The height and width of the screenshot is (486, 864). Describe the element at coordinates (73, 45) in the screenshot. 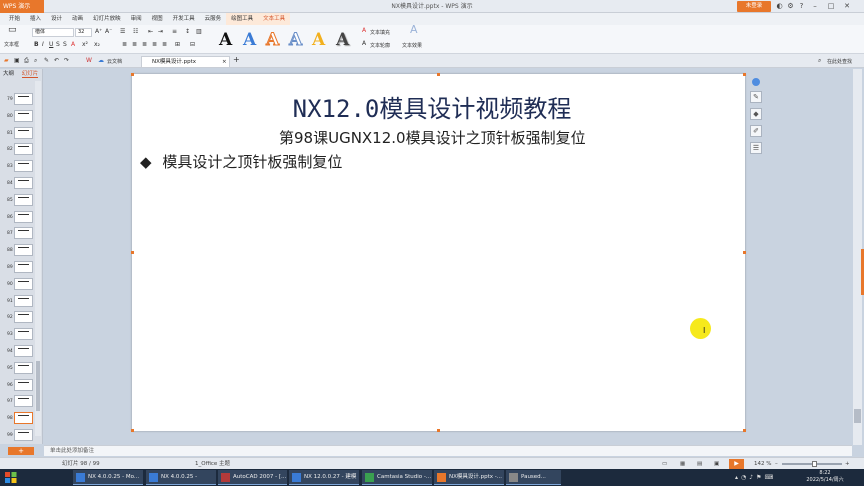

I see `font-color-icon: A` at that location.